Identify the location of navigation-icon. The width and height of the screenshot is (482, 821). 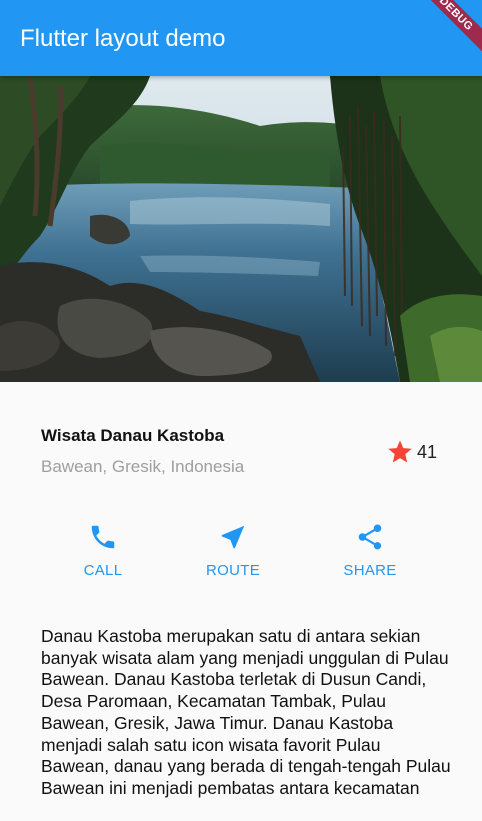
(233, 537).